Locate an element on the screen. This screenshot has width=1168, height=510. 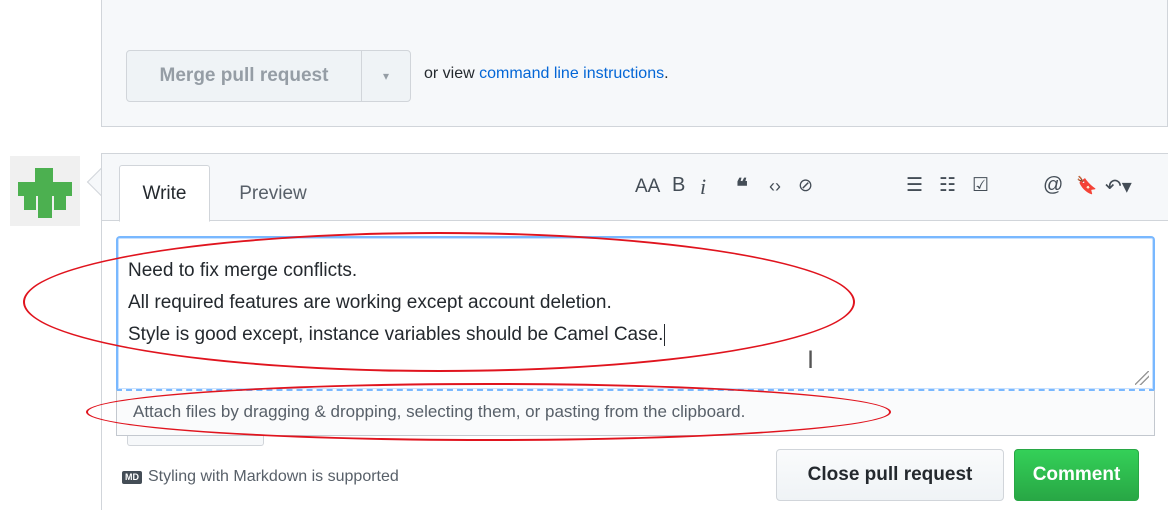
hidden-button-edge is located at coordinates (195, 441).